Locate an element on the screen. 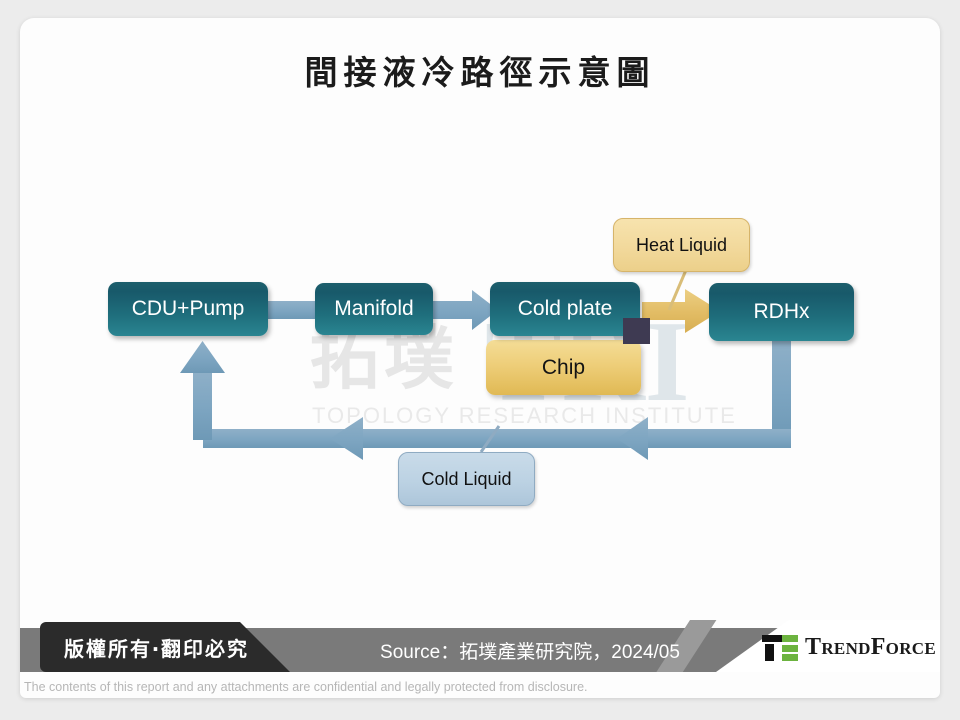 This screenshot has width=960, height=720. node-cdu-pump-label: CDU+Pump is located at coordinates (188, 308).